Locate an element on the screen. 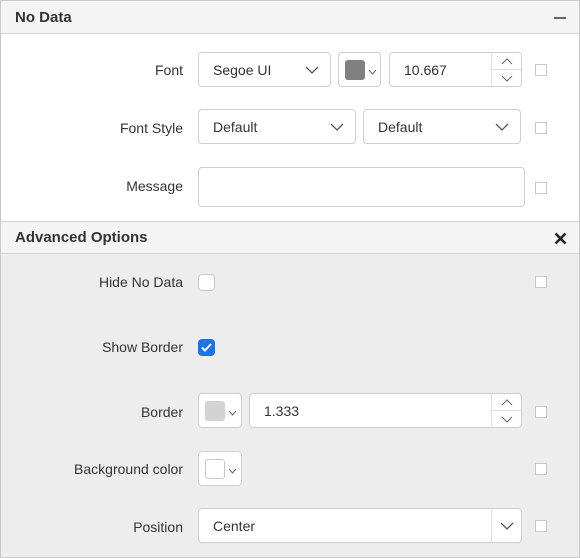 The width and height of the screenshot is (580, 558). font-style-override-checkbox is located at coordinates (541, 128).